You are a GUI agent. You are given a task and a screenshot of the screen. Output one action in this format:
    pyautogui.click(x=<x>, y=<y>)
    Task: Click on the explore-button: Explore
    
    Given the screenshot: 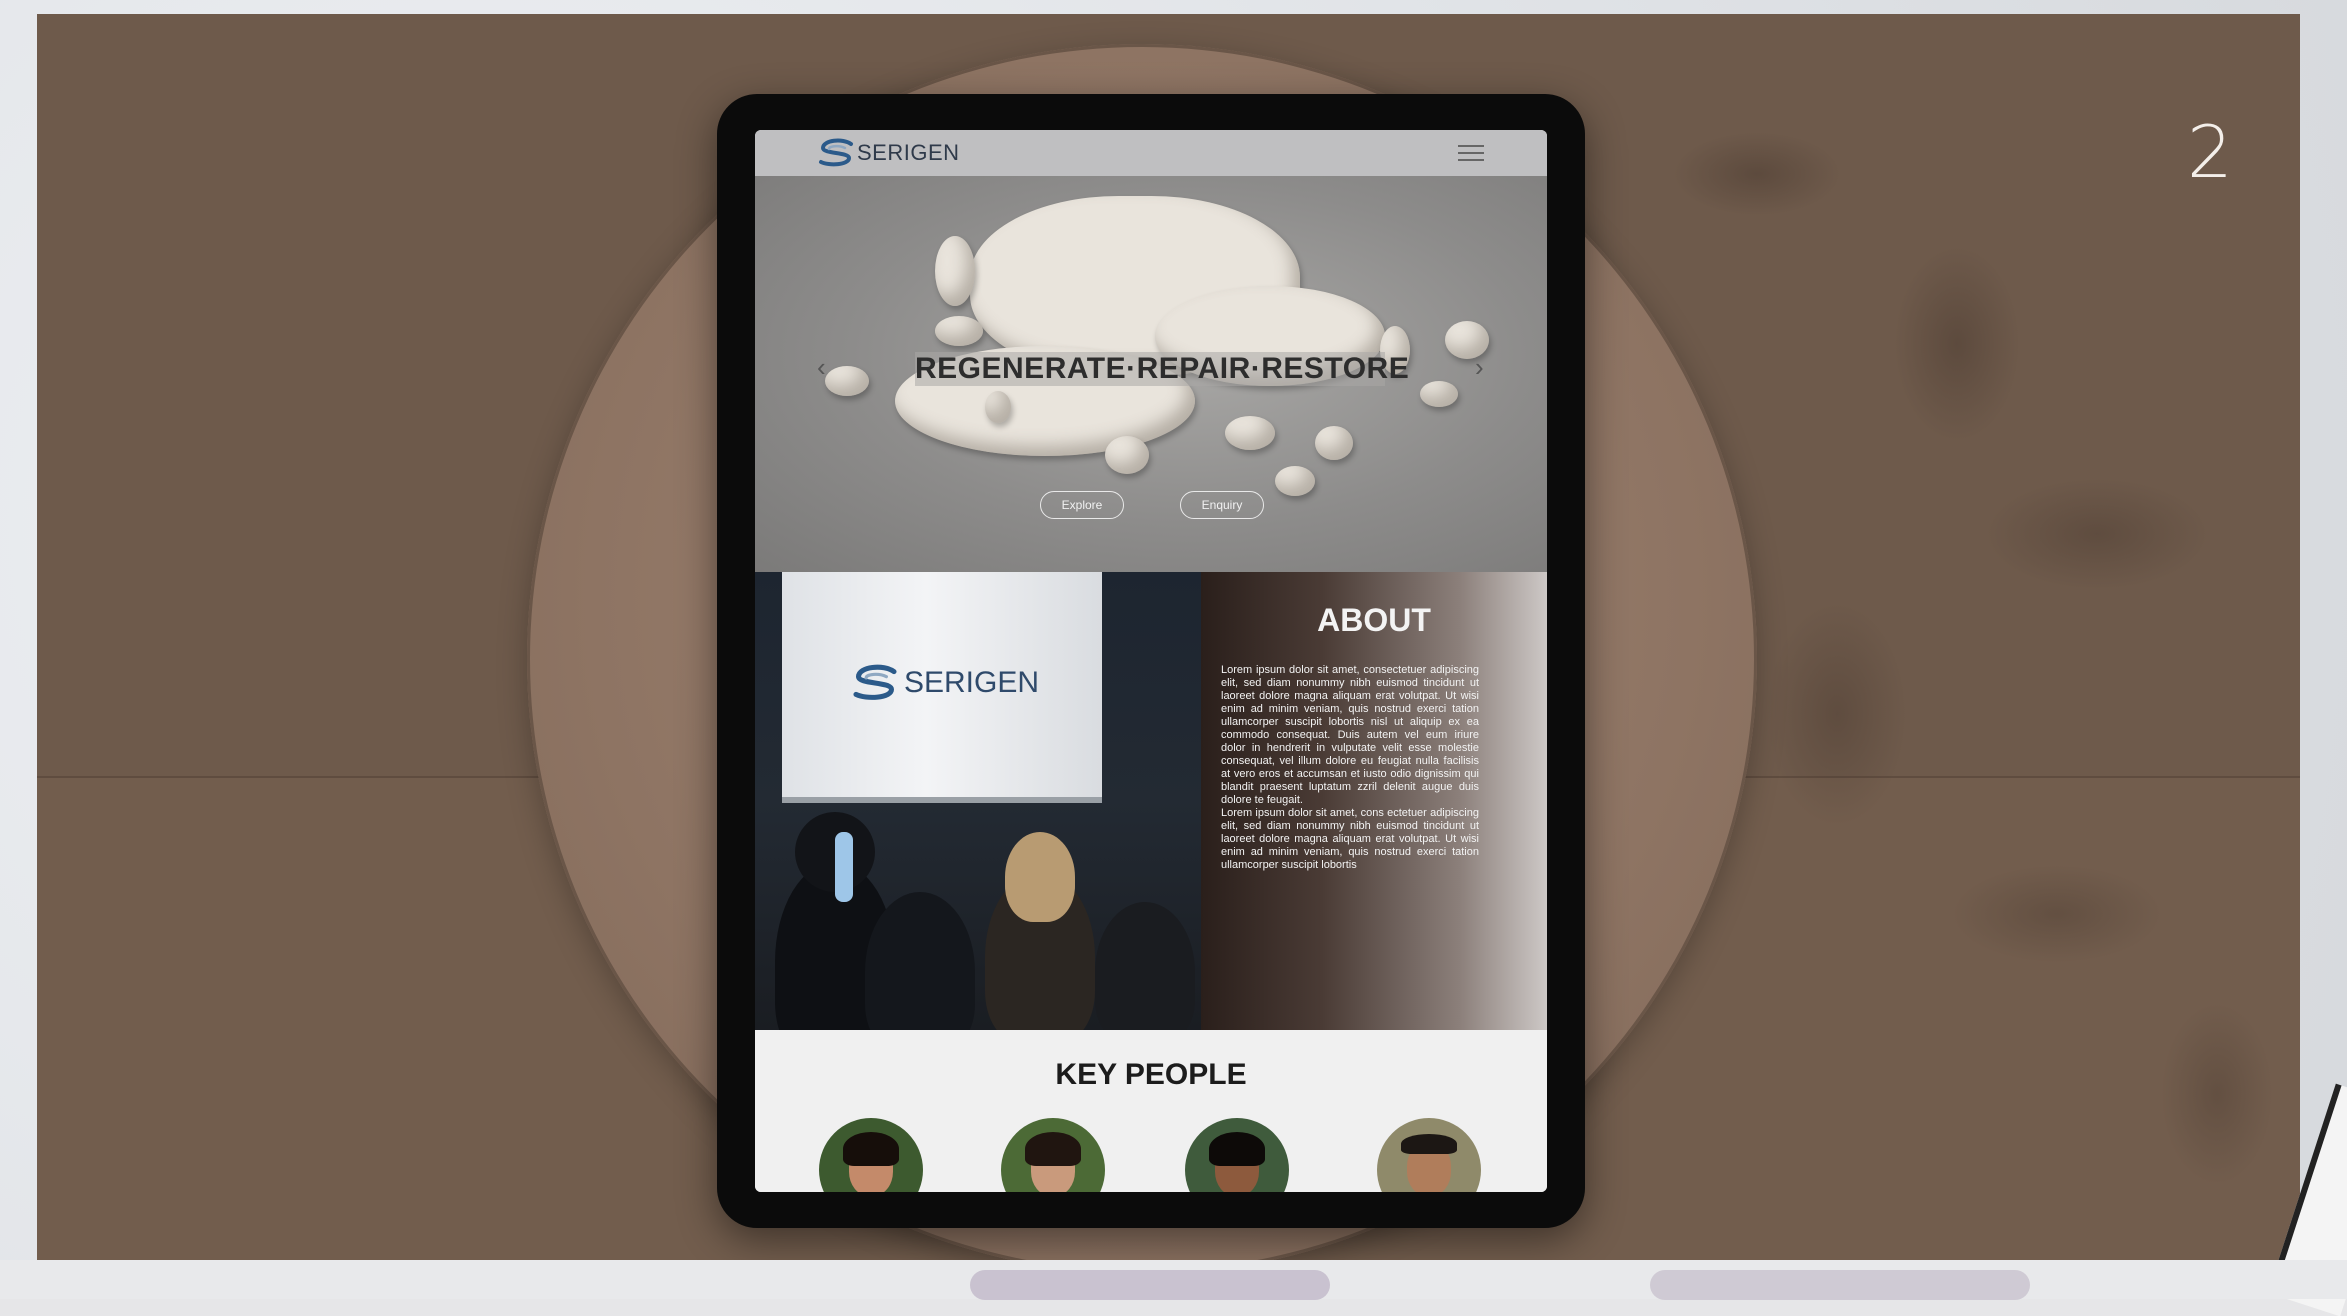 What is the action you would take?
    pyautogui.click(x=1082, y=505)
    